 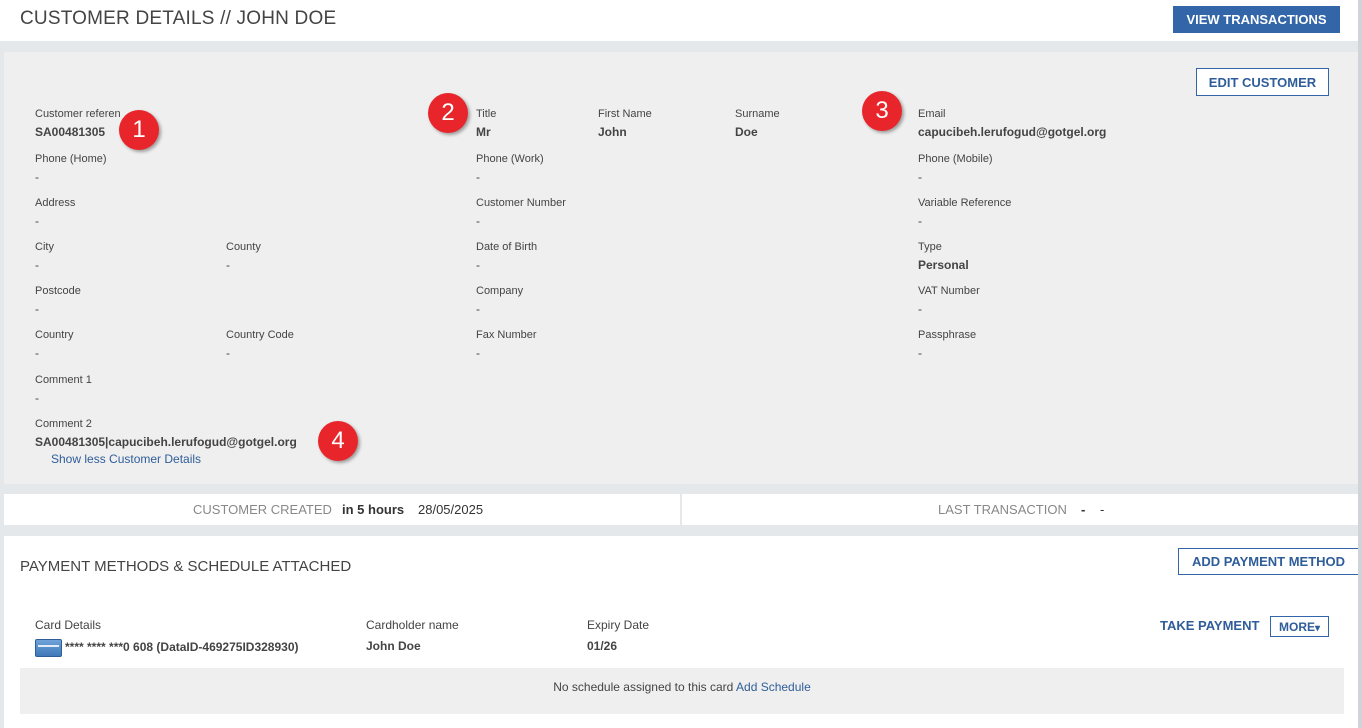 I want to click on value: John Doe, so click(x=393, y=646).